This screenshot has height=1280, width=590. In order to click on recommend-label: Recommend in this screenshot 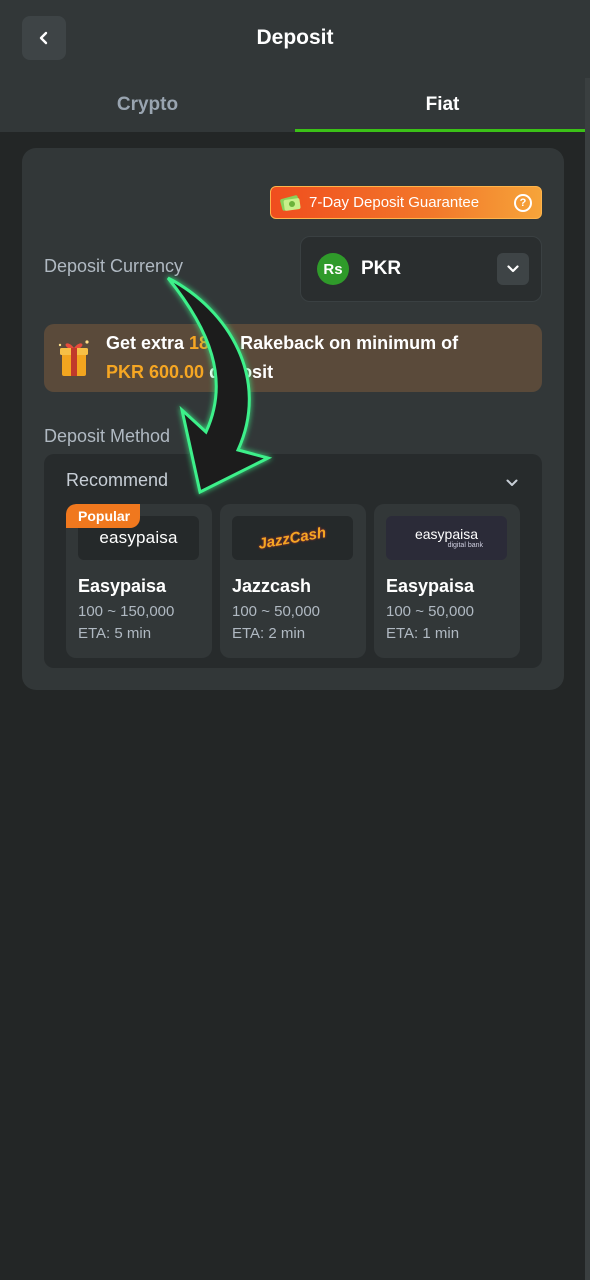, I will do `click(117, 480)`.